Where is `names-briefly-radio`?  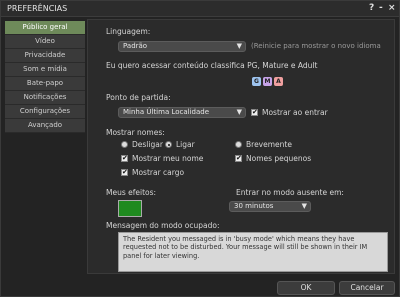
names-briefly-radio is located at coordinates (238, 144).